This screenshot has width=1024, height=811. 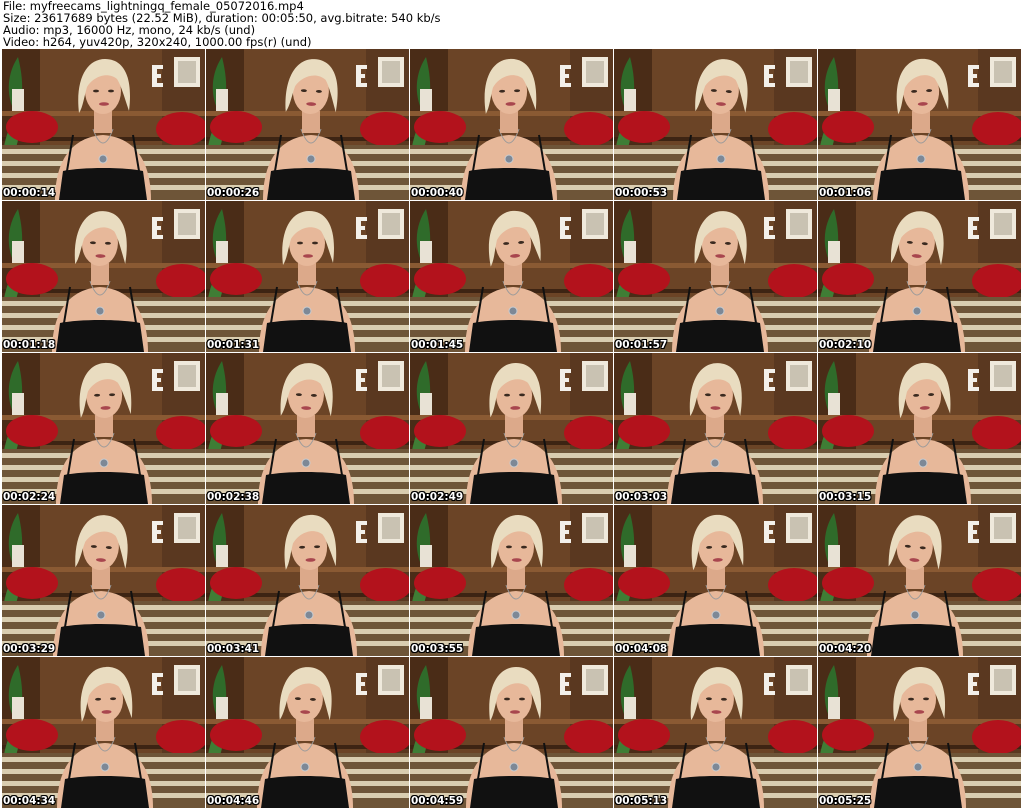 What do you see at coordinates (233, 497) in the screenshot?
I see `frame-timestamp: 00:02:38` at bounding box center [233, 497].